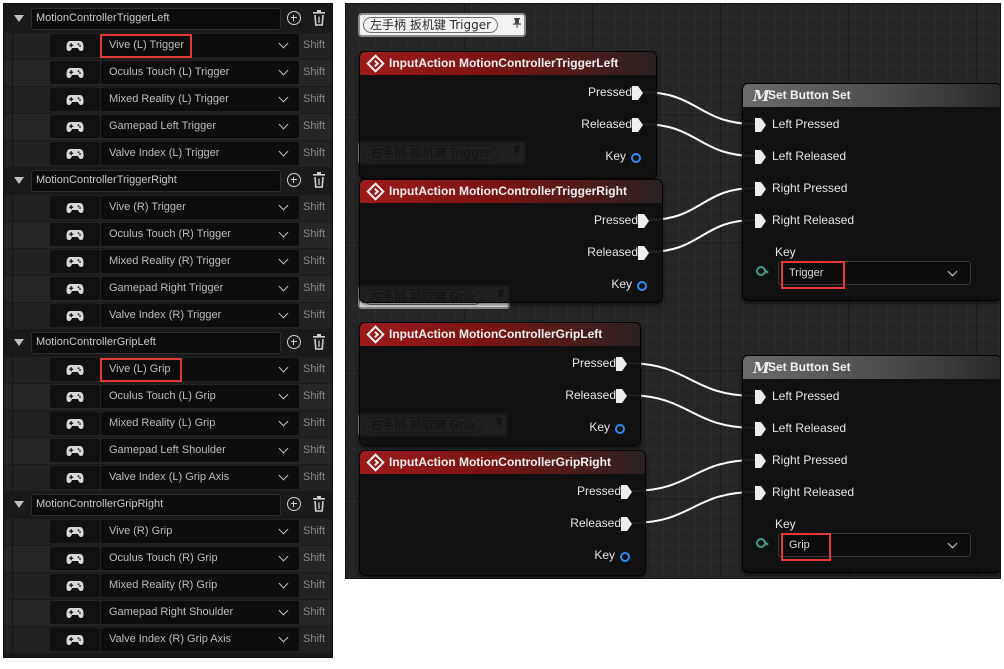  Describe the element at coordinates (442, 25) in the screenshot. I see `comment-bubble: 左手柄 扳机键 Trigger` at that location.